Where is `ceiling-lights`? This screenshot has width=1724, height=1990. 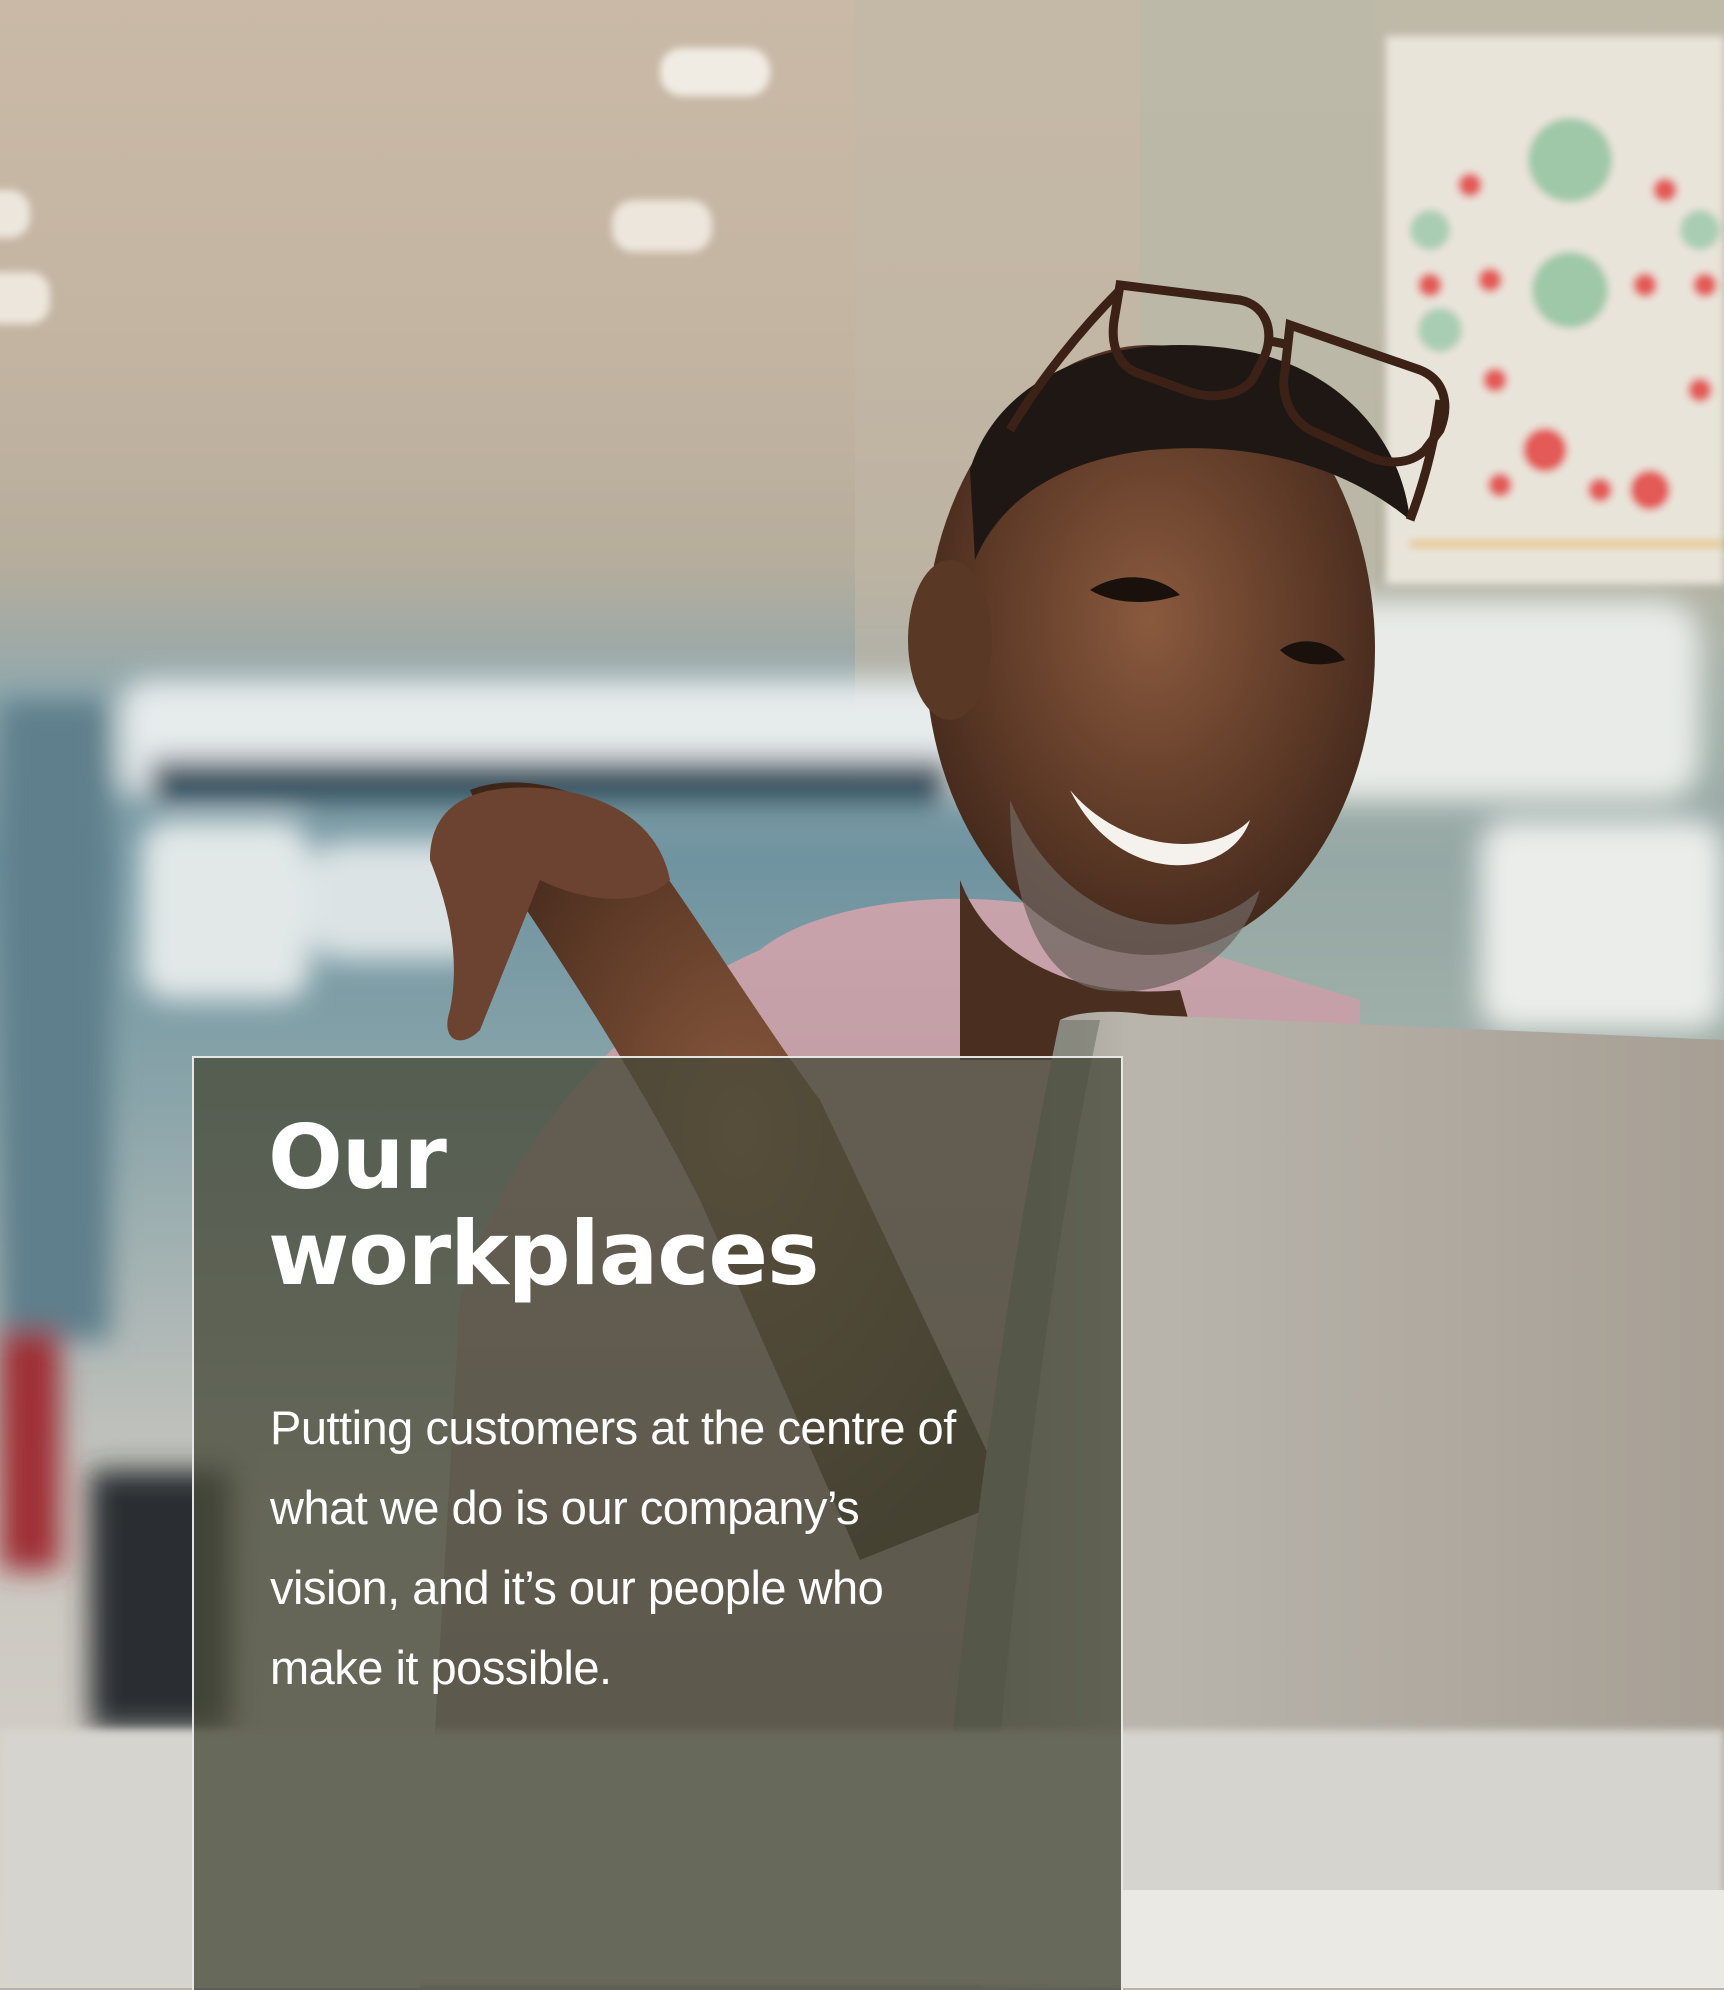 ceiling-lights is located at coordinates (385, 186).